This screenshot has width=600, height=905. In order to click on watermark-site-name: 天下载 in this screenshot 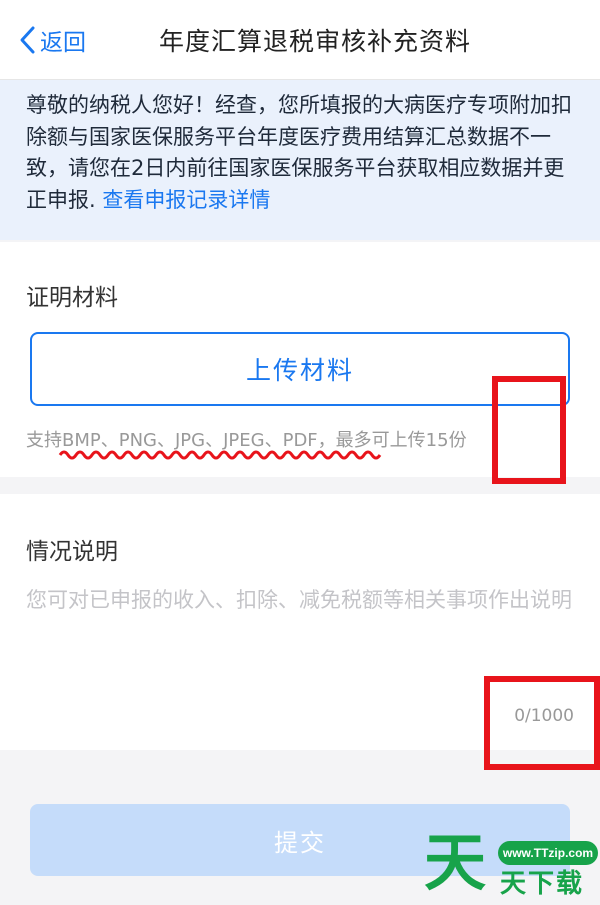, I will do `click(542, 884)`.